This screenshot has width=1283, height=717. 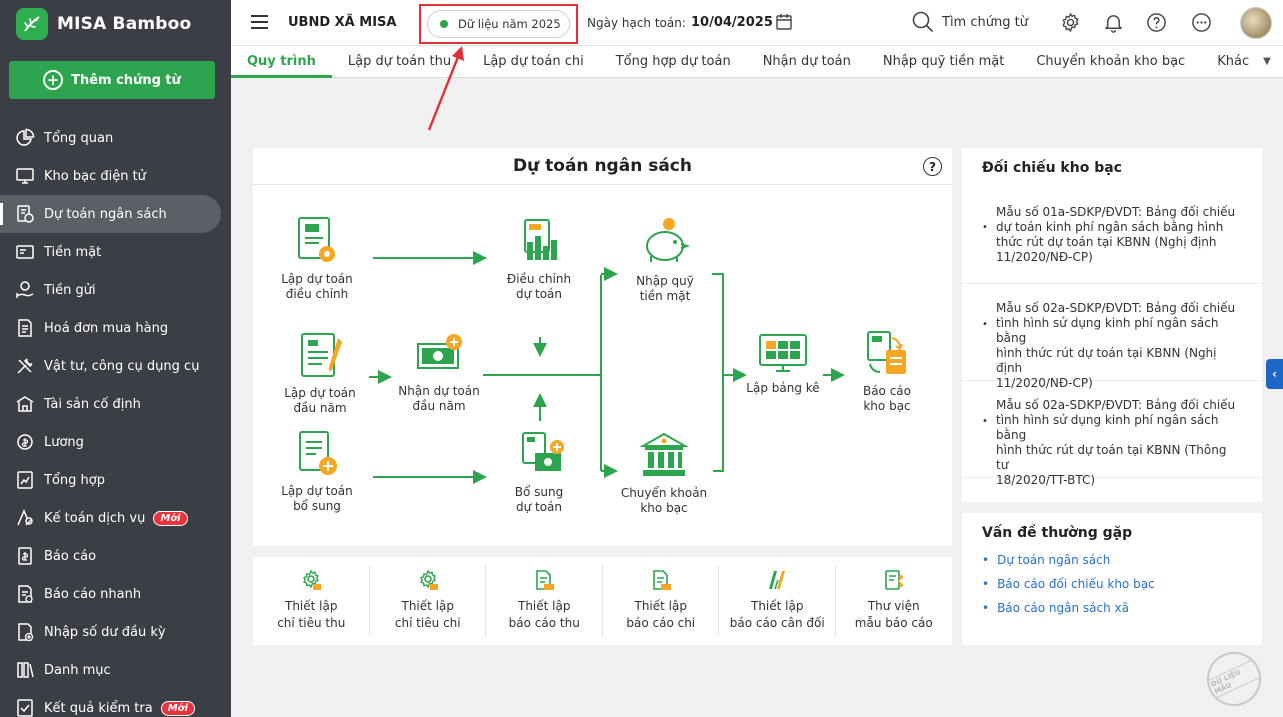 I want to click on treasury-bank-icon, so click(x=664, y=454).